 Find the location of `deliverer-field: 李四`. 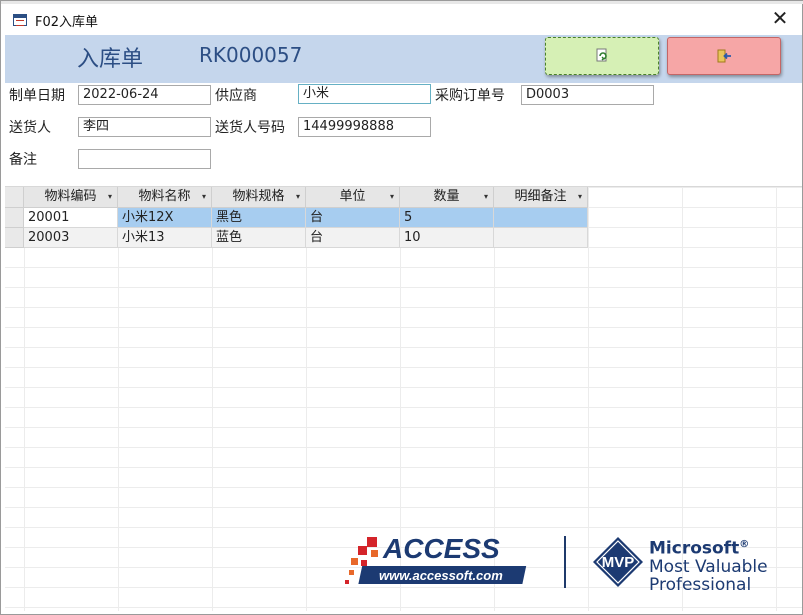

deliverer-field: 李四 is located at coordinates (144, 127).